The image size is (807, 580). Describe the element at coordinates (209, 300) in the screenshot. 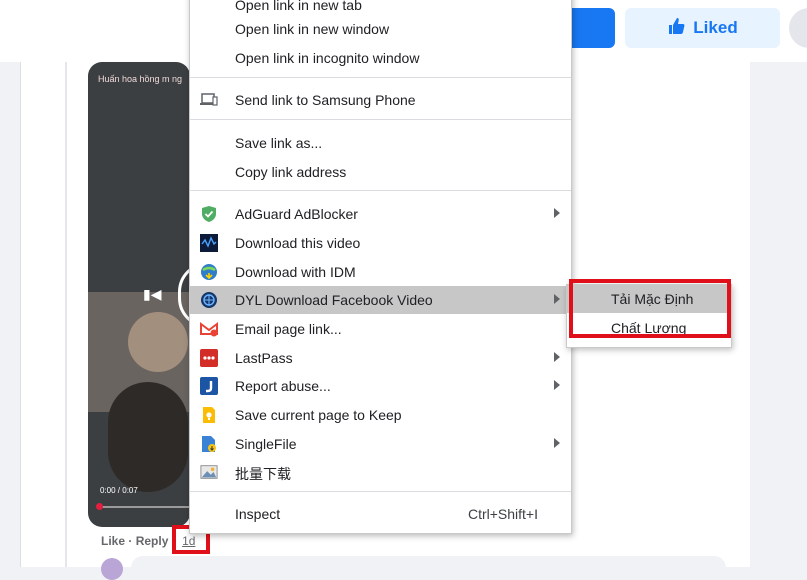

I see `dyl-globe-icon` at that location.